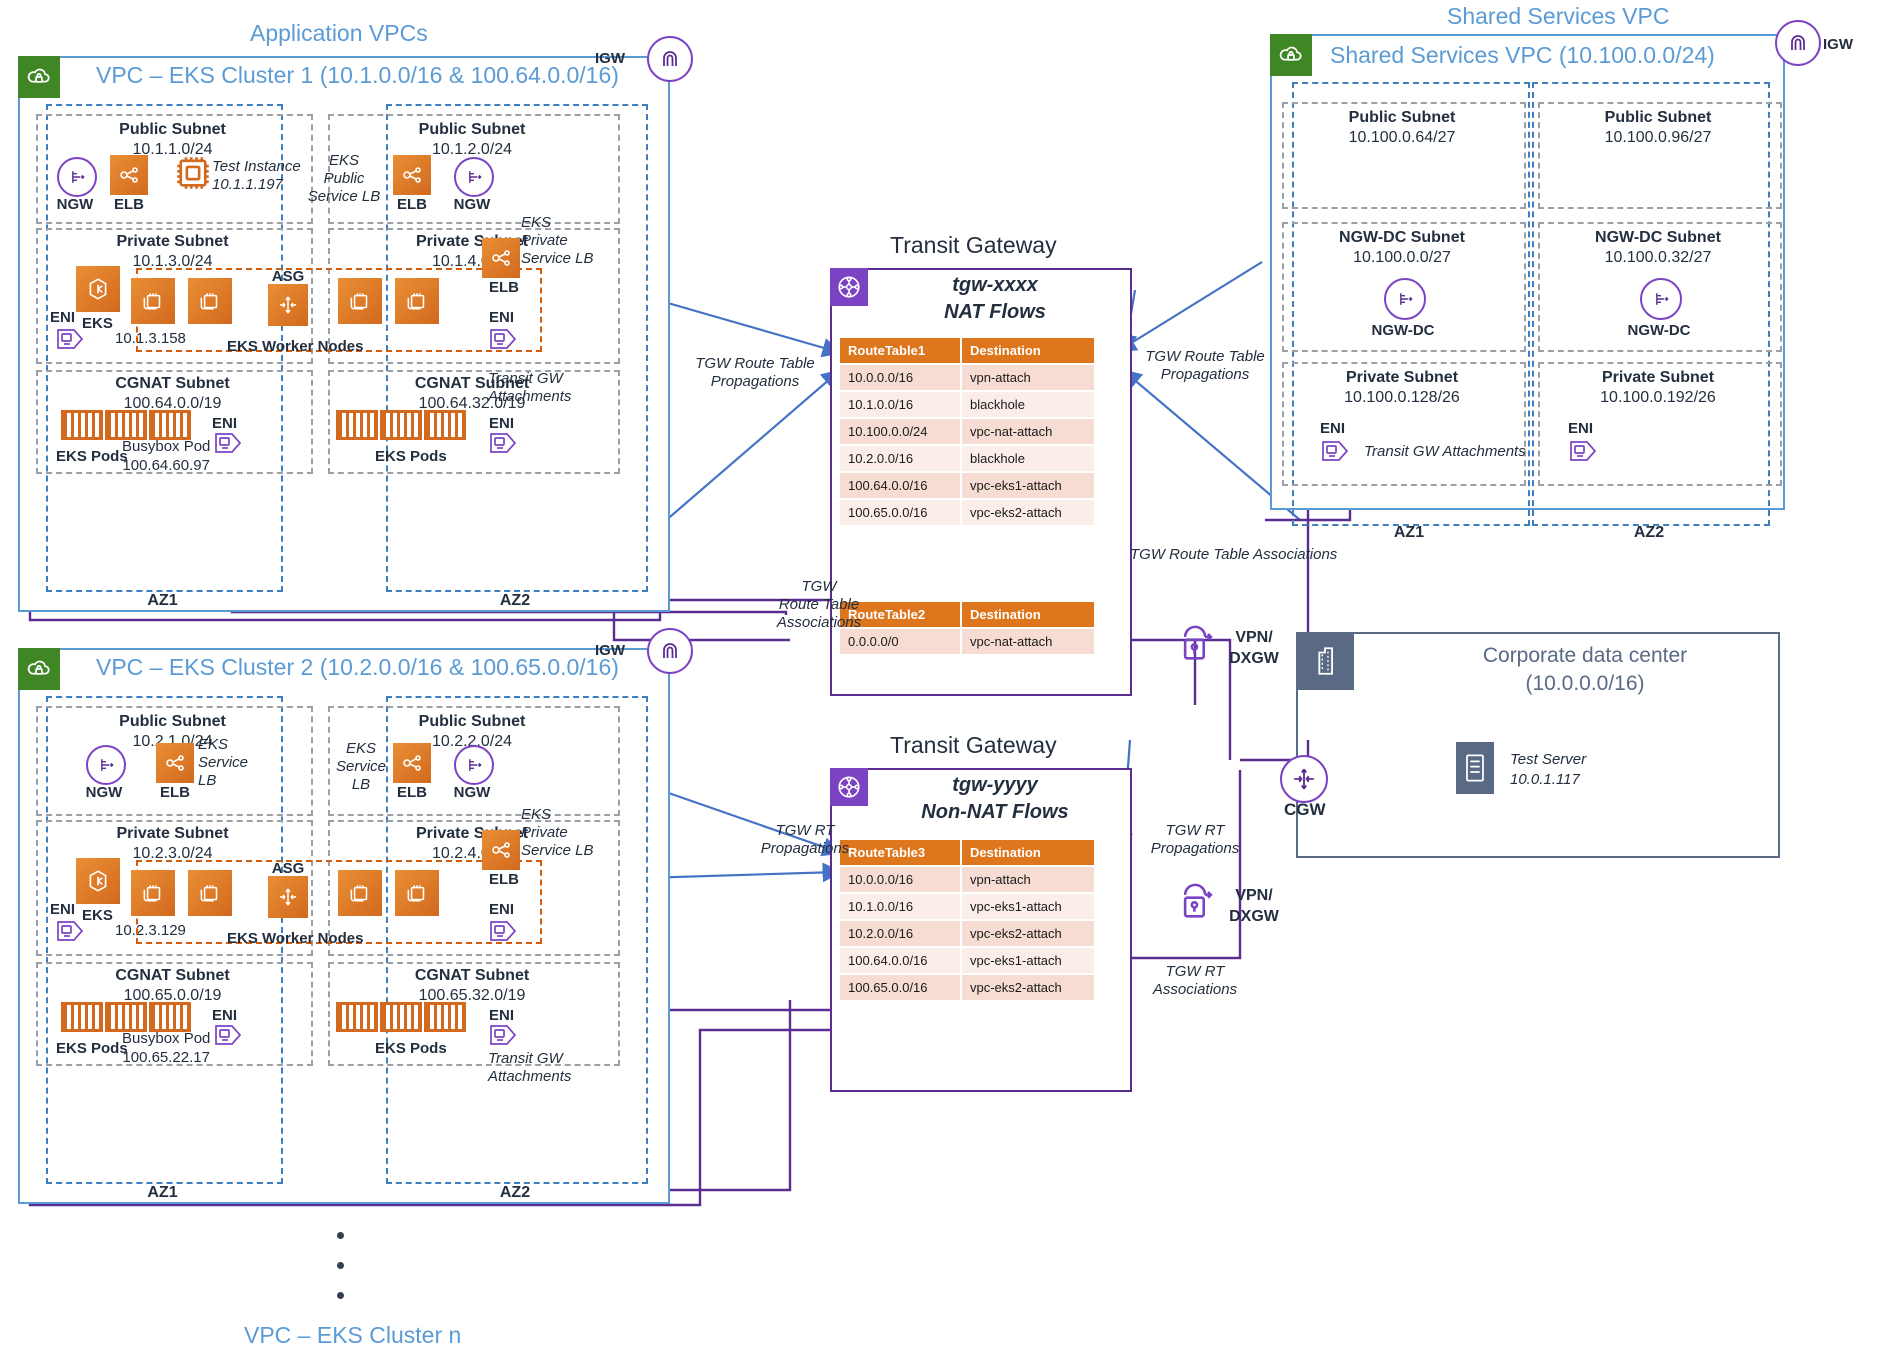 The image size is (1894, 1360). Describe the element at coordinates (967, 641) in the screenshot. I see `table-row: 0.0.0.0/0 vpc-nat-attach` at that location.